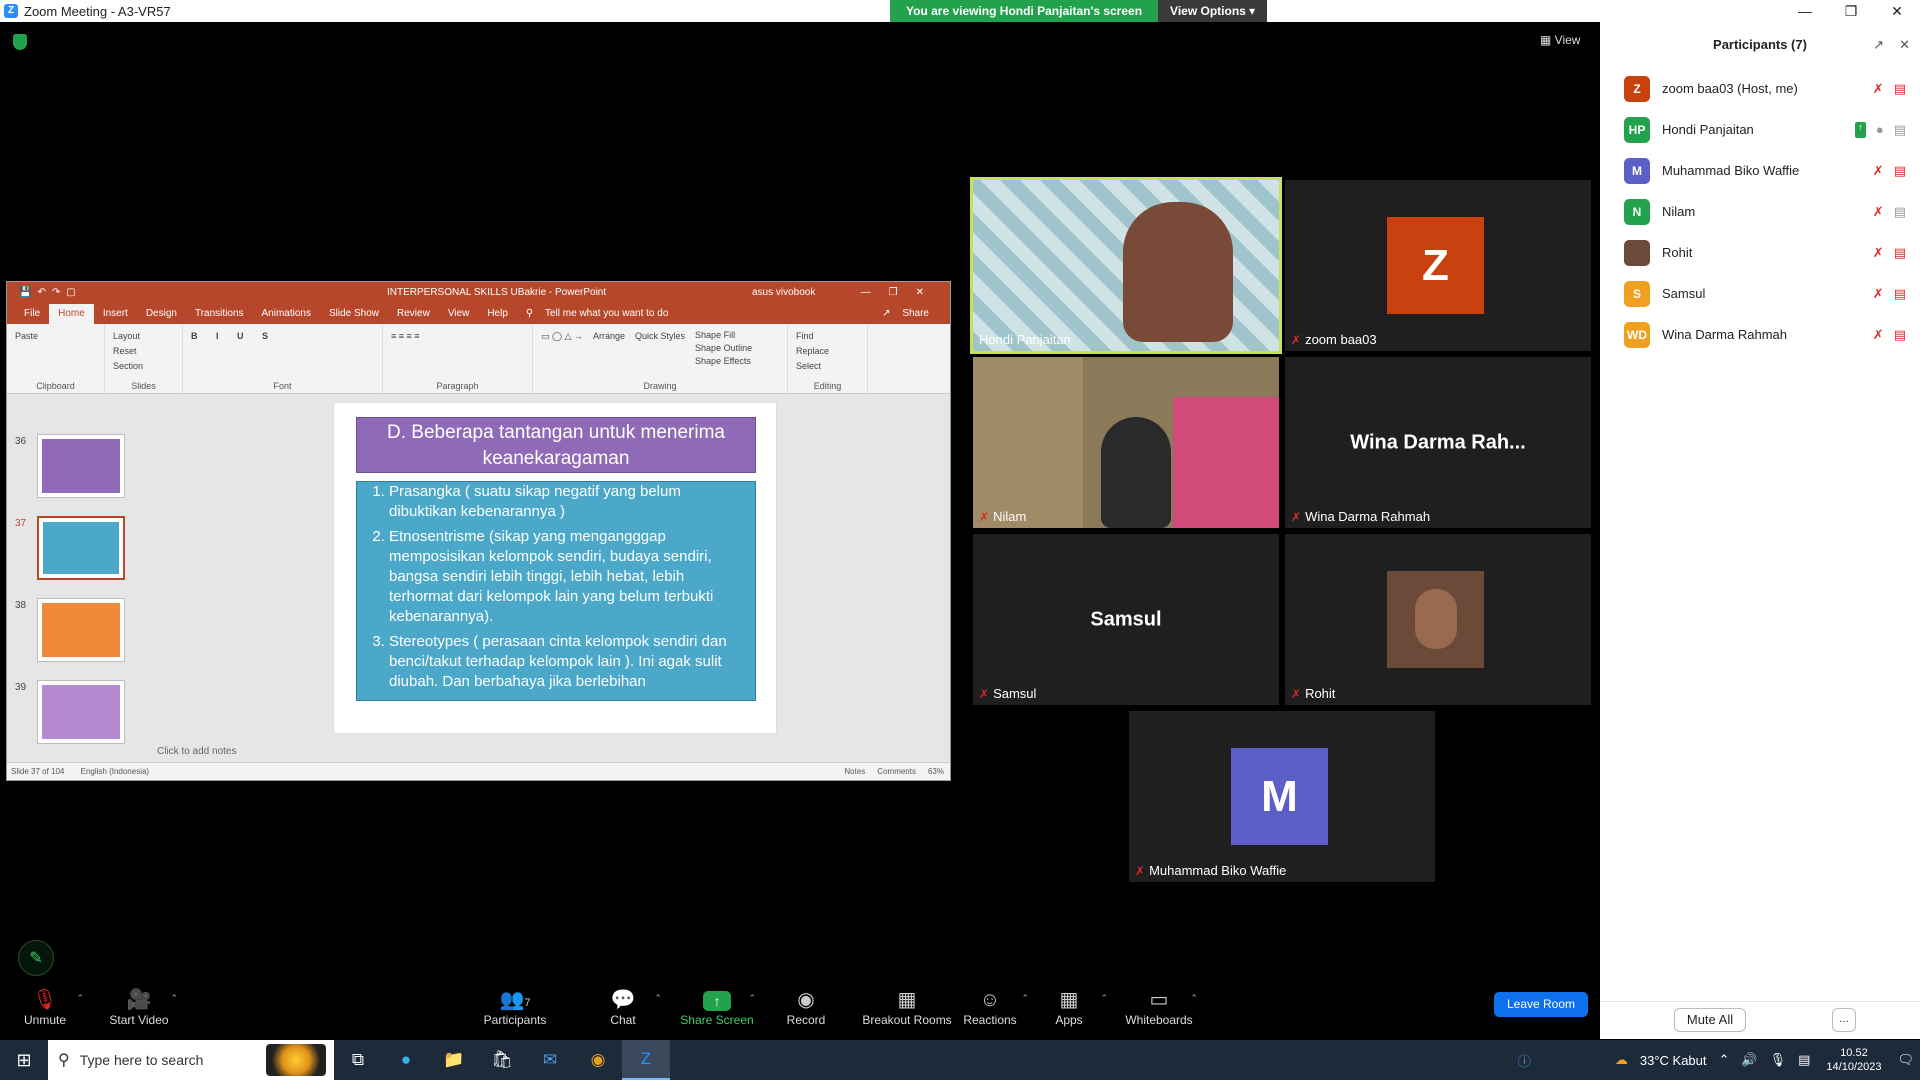  Describe the element at coordinates (36, 958) in the screenshot. I see `annotate-pencil-icon: ✎` at that location.